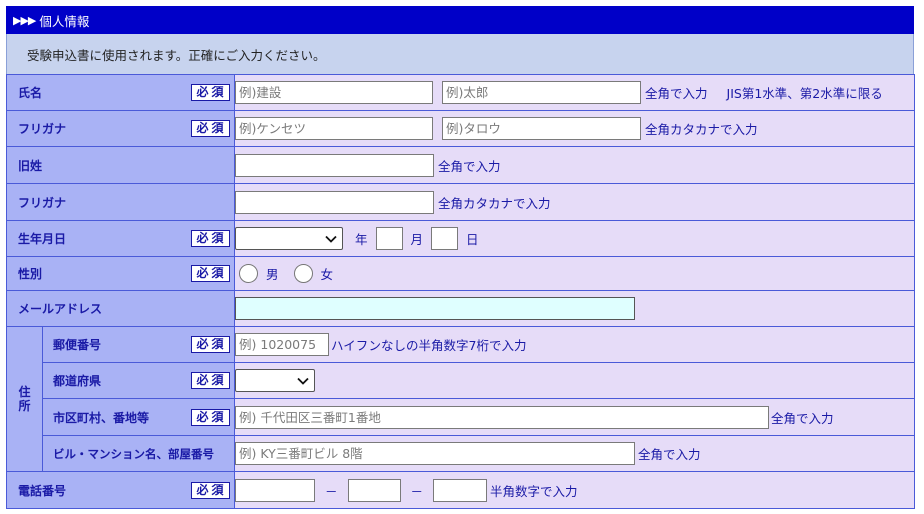 The image size is (924, 514). Describe the element at coordinates (460, 20) in the screenshot. I see `section-header: ▶▶▶ 個人情報` at that location.